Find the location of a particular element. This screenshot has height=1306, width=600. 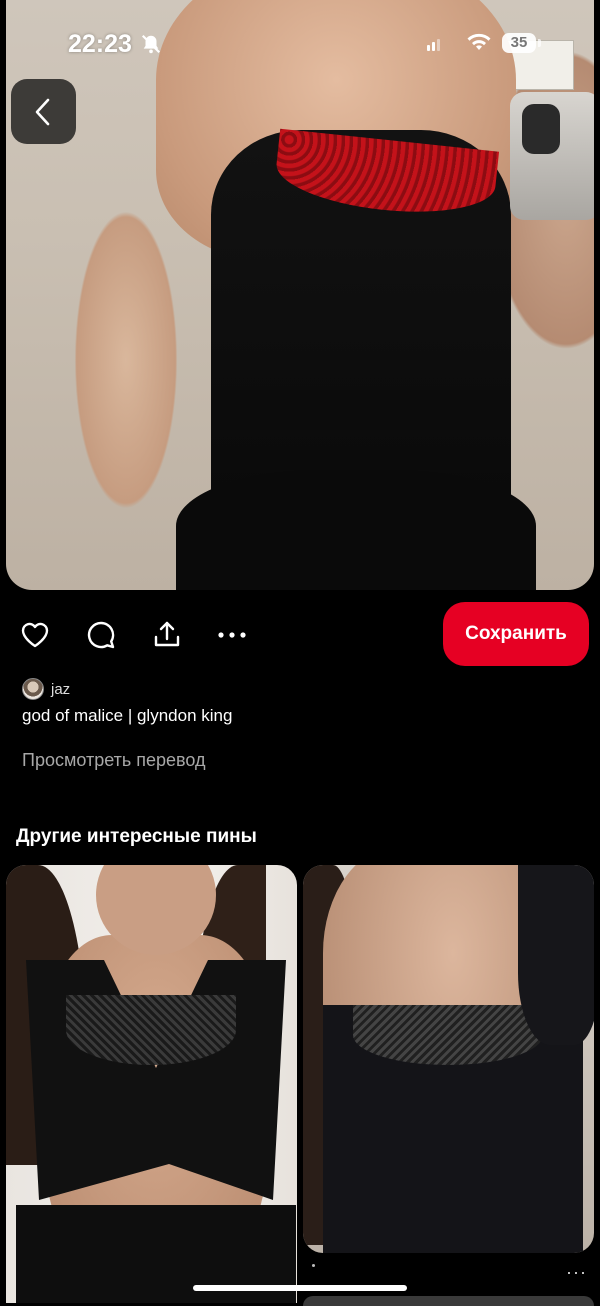

heart-icon is located at coordinates (35, 635).